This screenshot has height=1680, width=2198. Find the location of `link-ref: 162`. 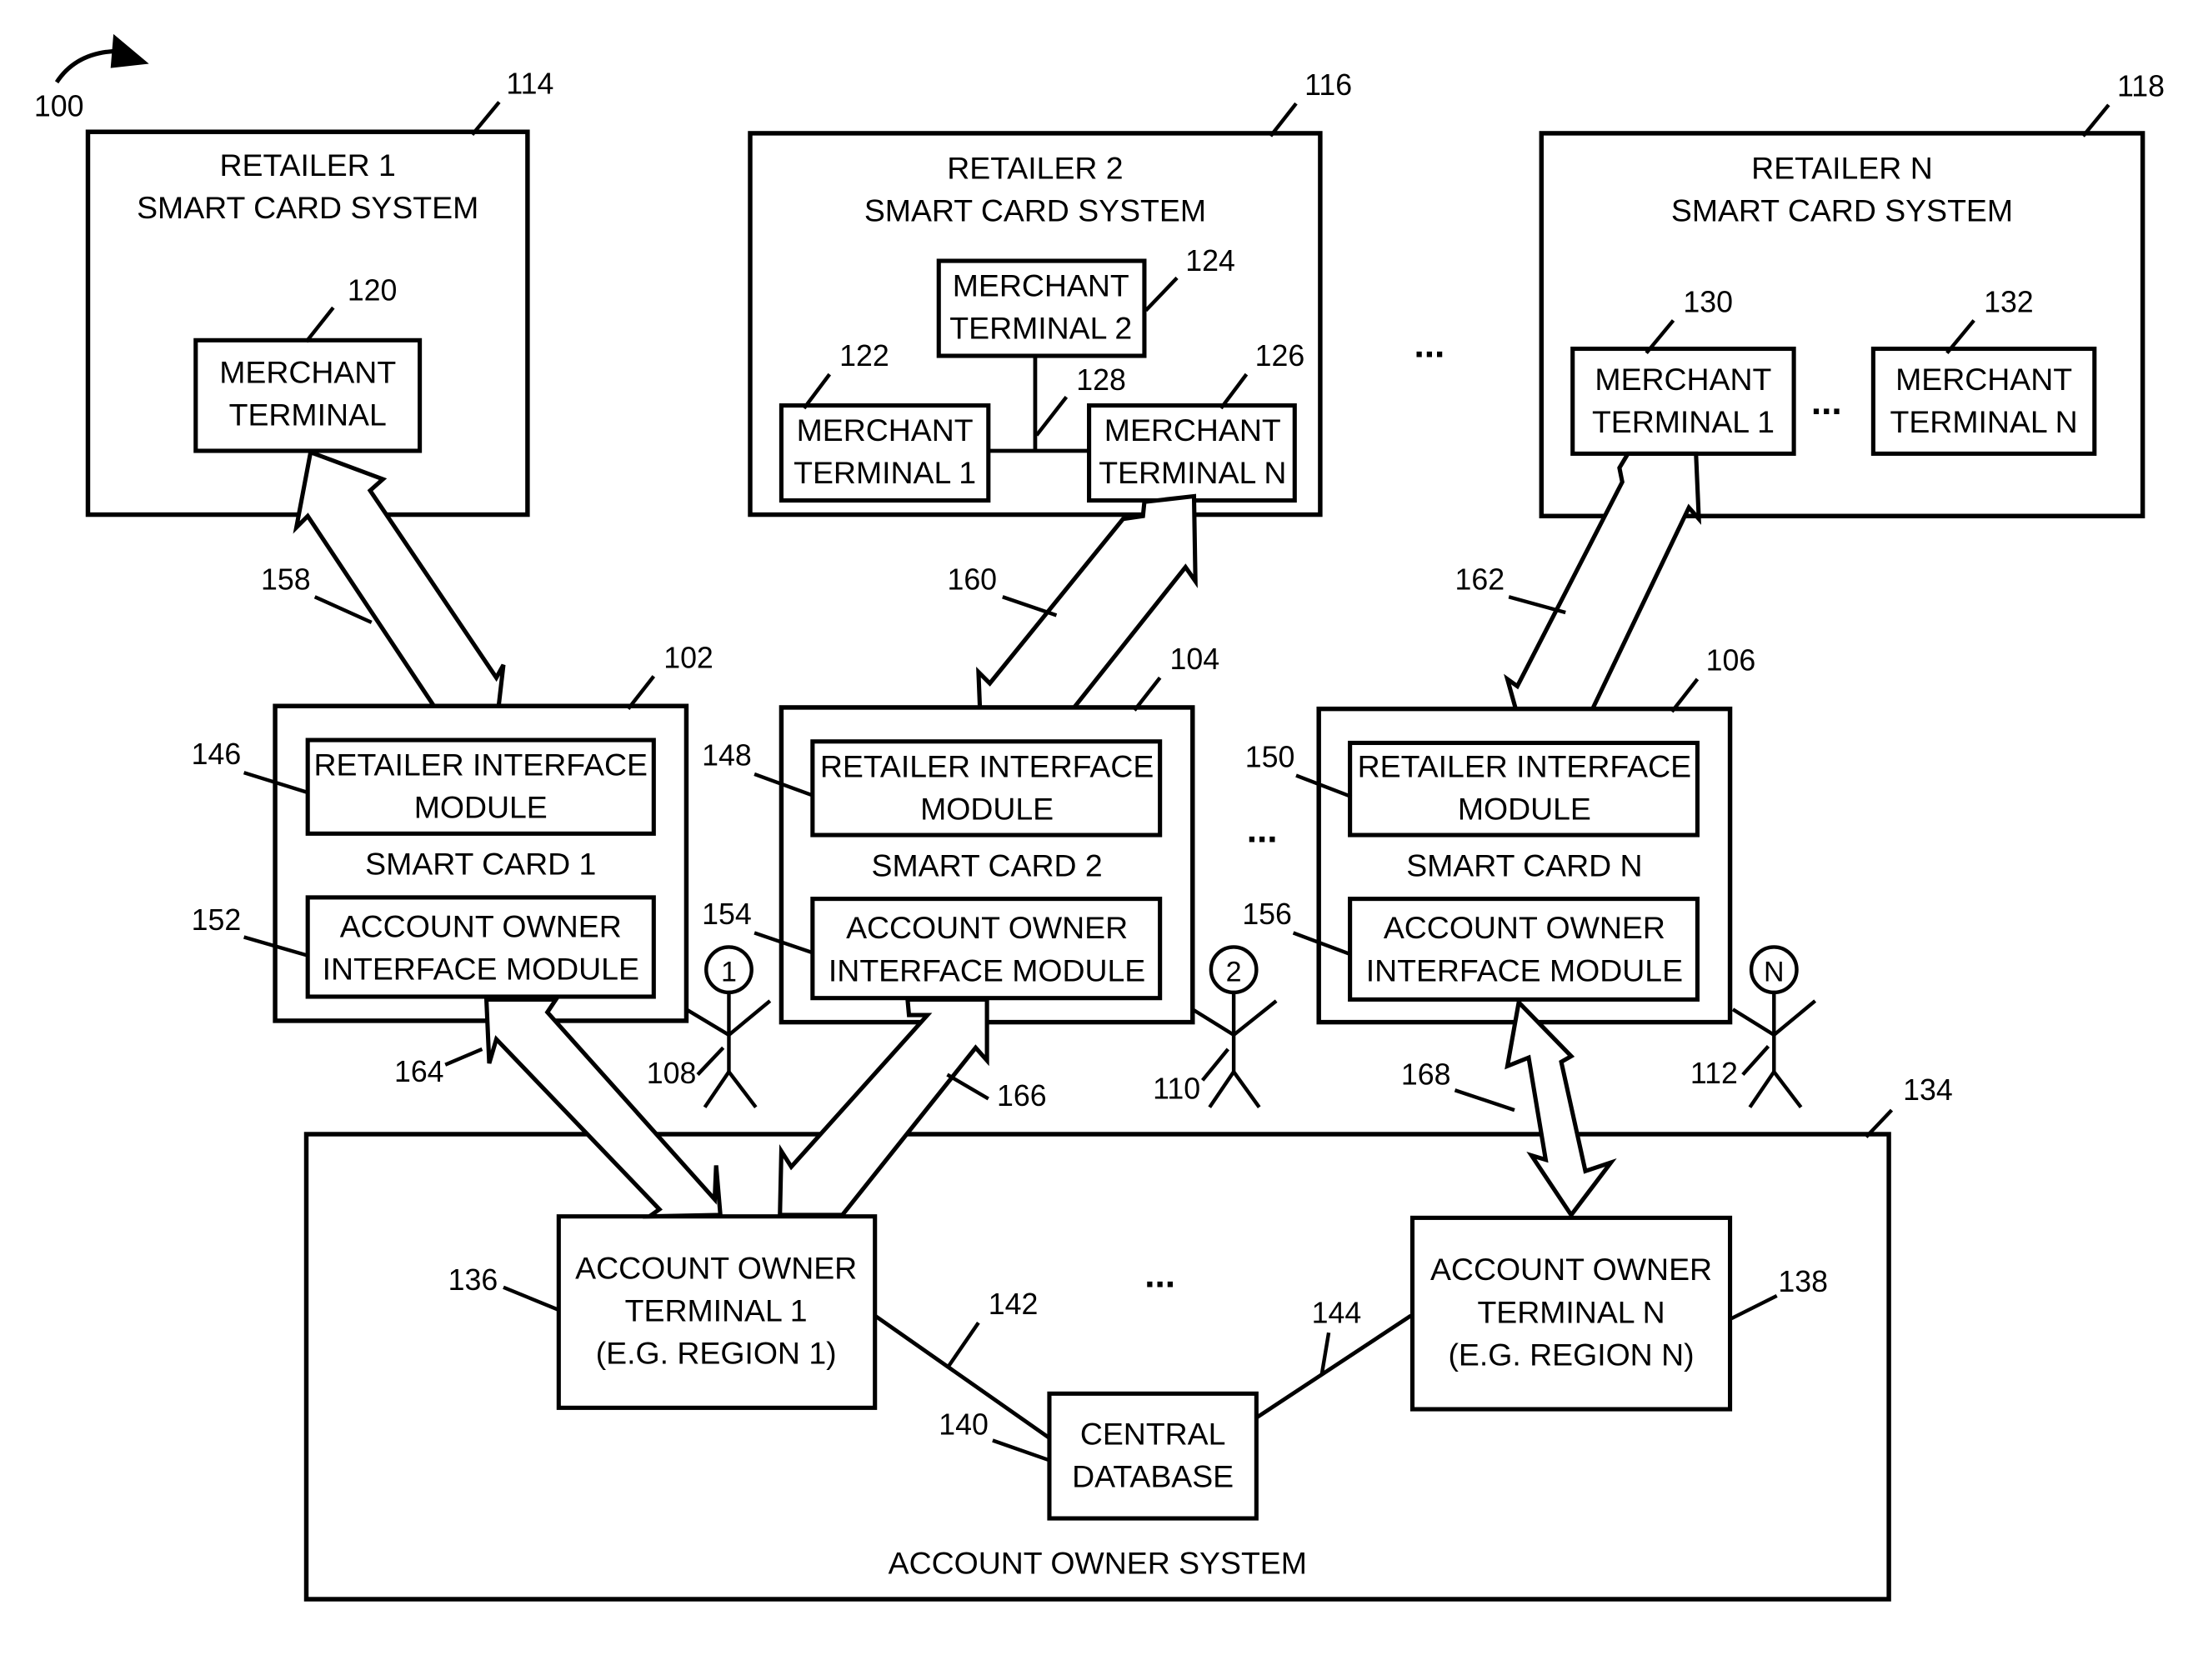

link-ref: 162 is located at coordinates (1480, 580).